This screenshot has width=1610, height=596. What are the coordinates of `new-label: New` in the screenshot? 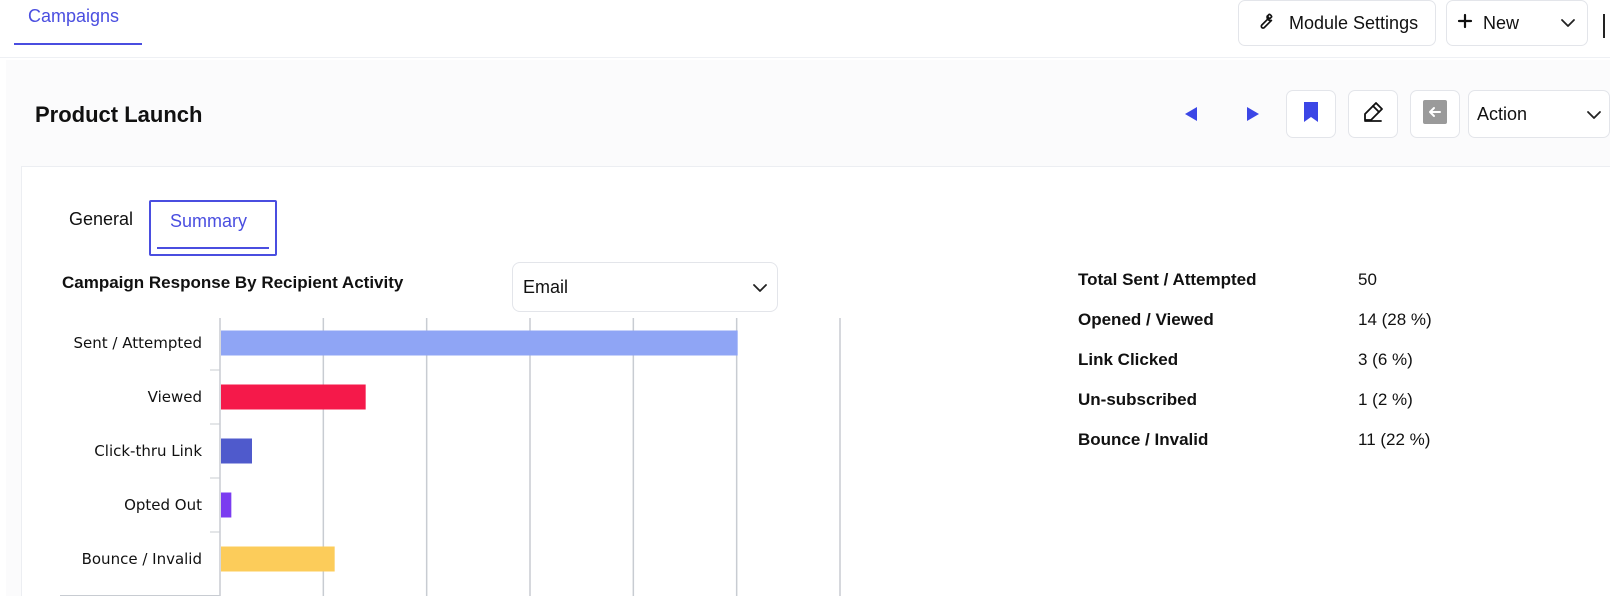 It's located at (1501, 22).